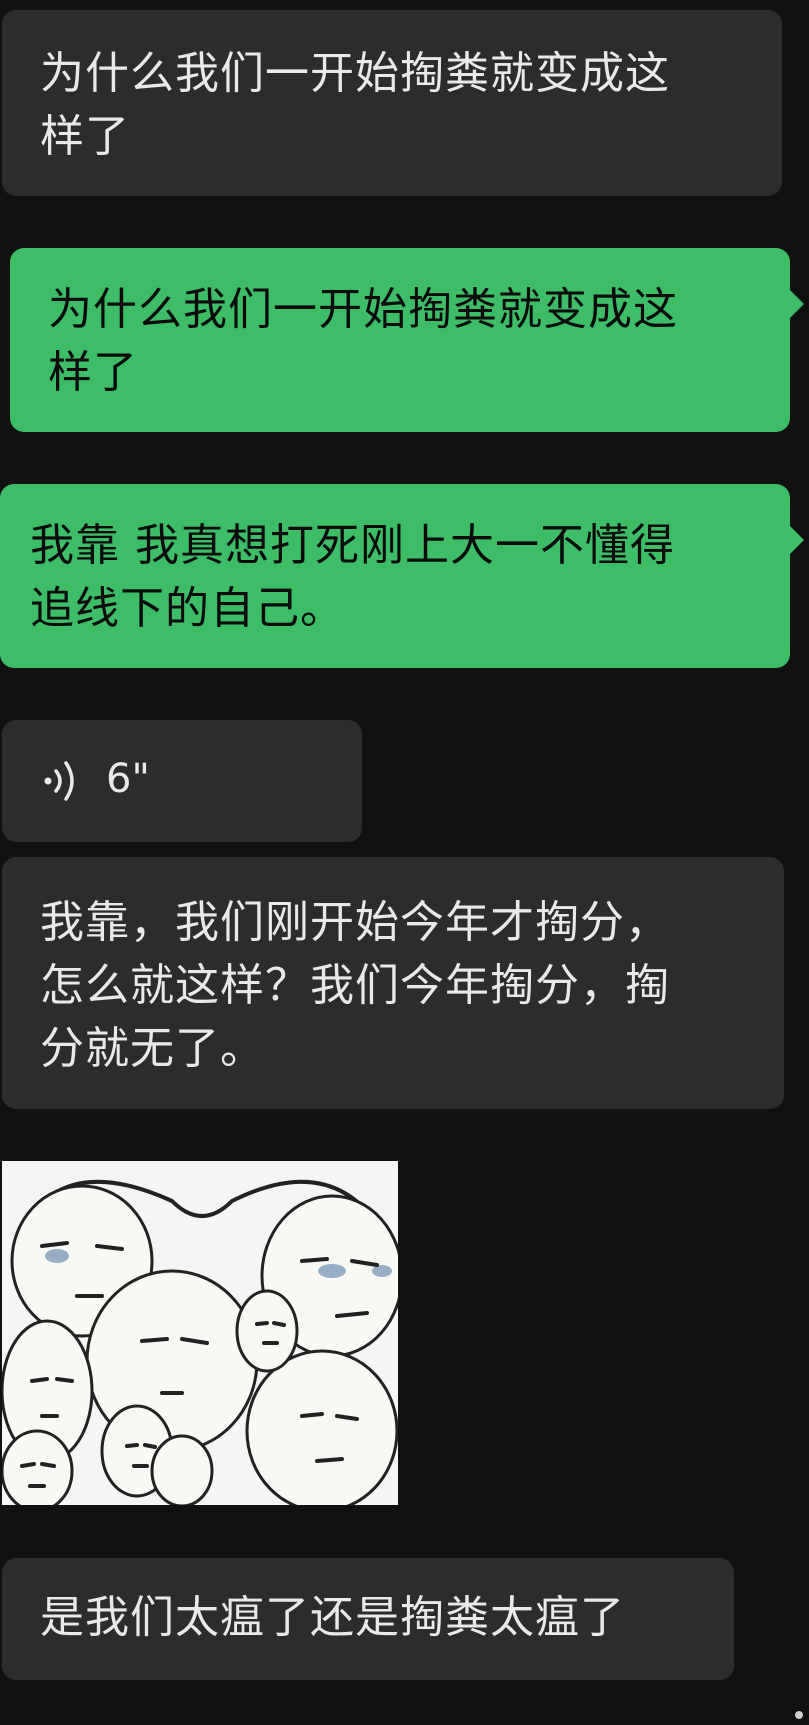 The width and height of the screenshot is (809, 1725). I want to click on received-message-bubble: 我靠，我们刚开始今年才掏分， 怎么就这样？我们今年掏分，掏 分就无了。, so click(393, 983).